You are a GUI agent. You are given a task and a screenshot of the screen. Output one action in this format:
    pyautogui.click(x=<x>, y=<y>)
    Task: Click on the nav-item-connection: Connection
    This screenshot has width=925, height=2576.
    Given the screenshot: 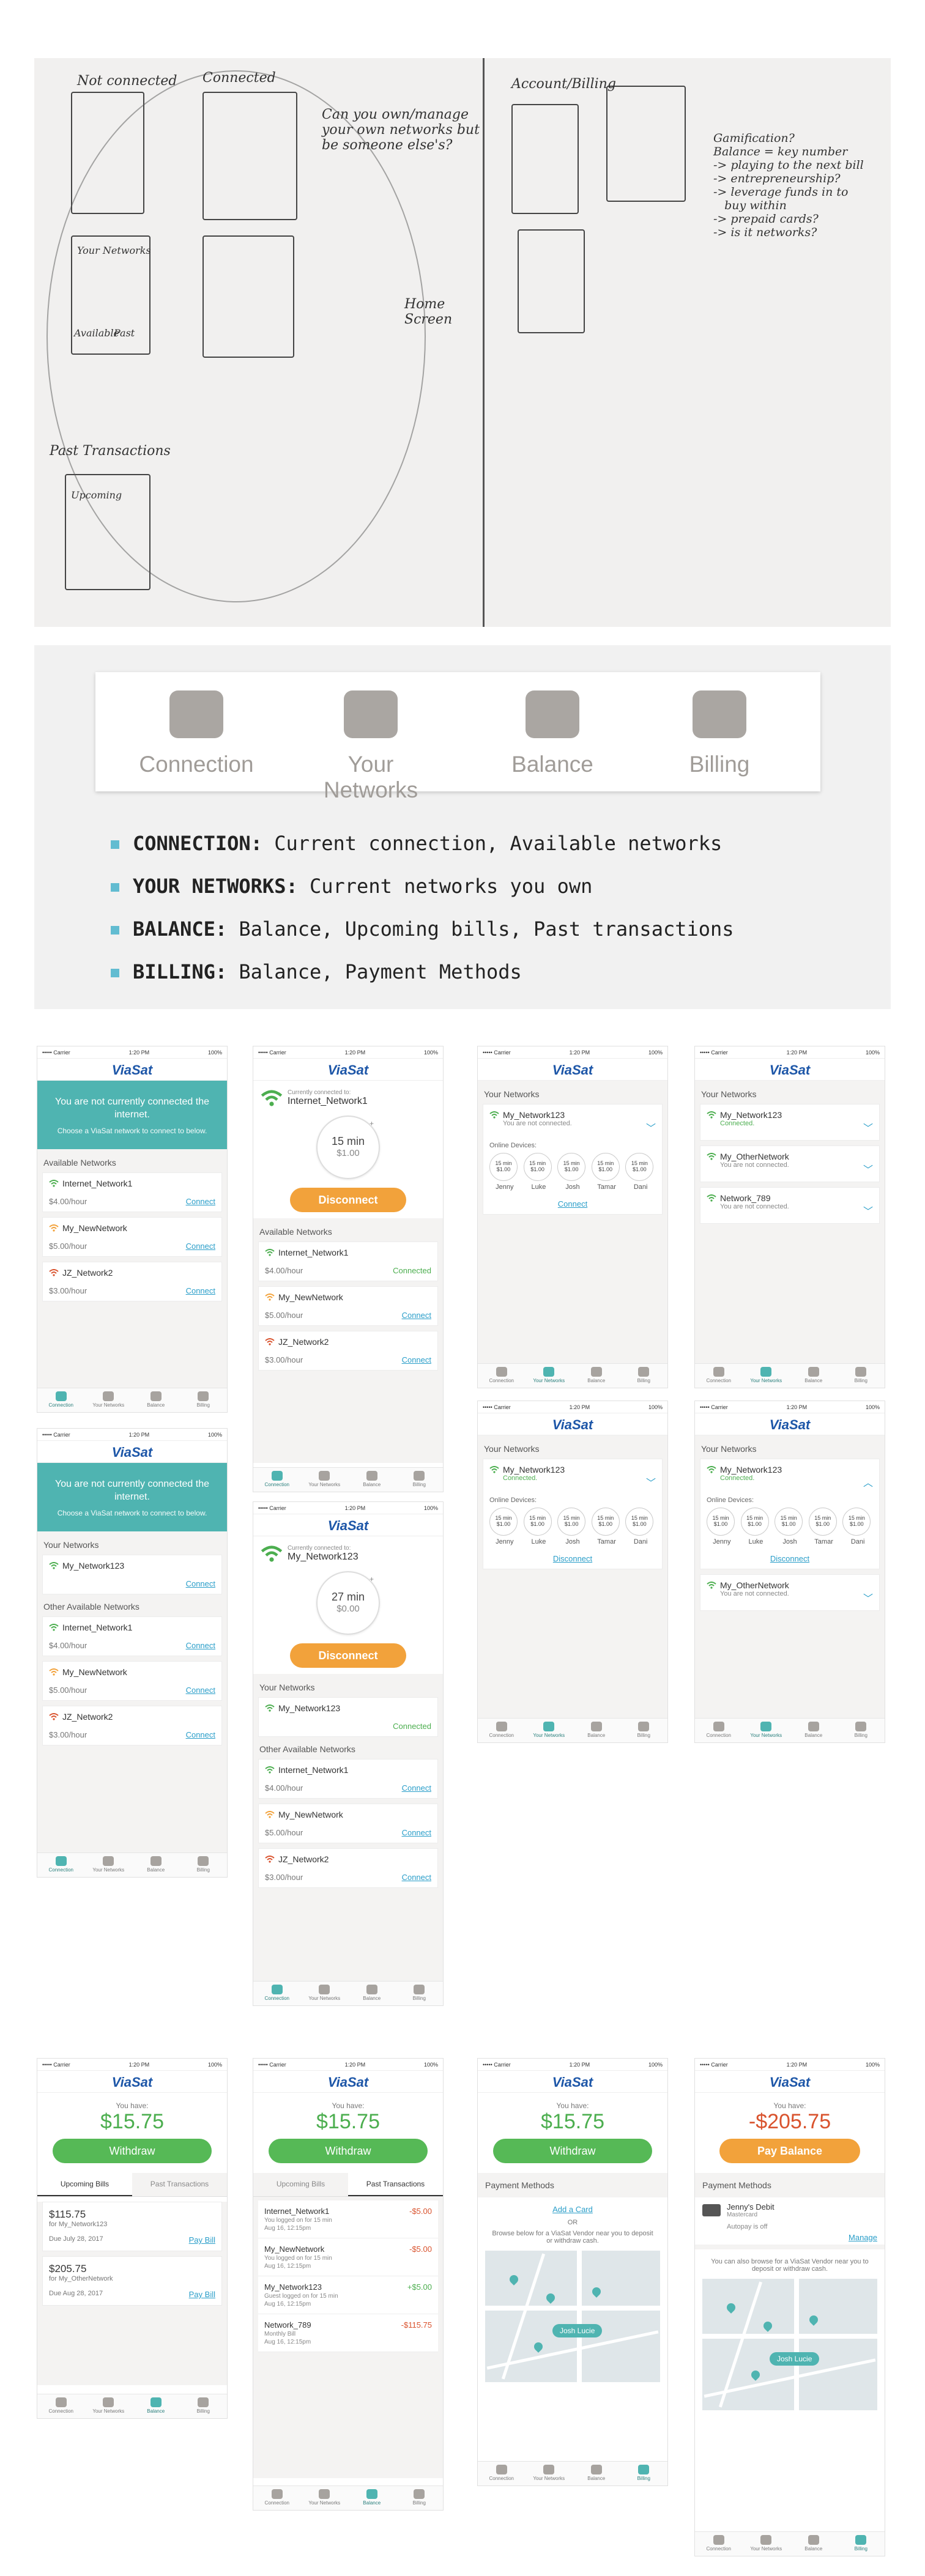 What is the action you would take?
    pyautogui.click(x=196, y=733)
    